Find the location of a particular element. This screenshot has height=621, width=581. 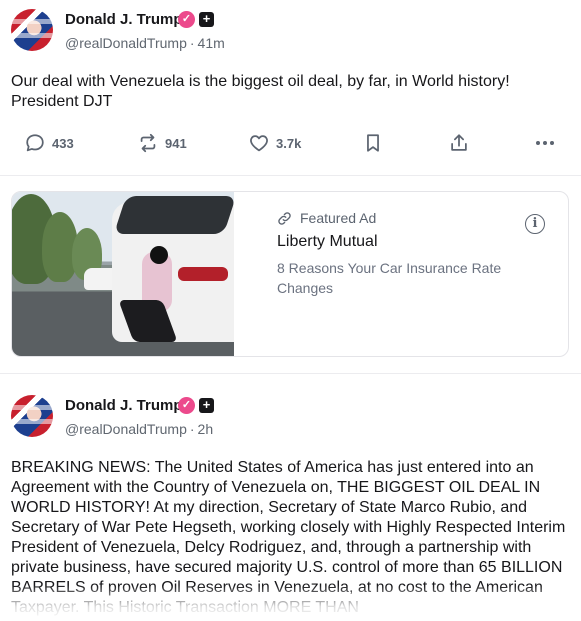

more-button is located at coordinates (545, 143).